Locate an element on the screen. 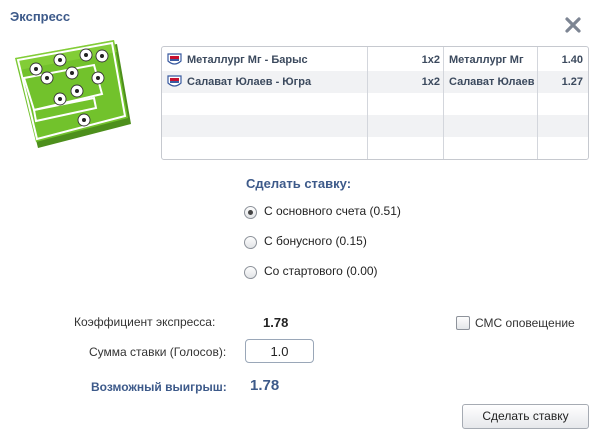 The width and height of the screenshot is (604, 439). match-teams: Металлург Мг - Барыс is located at coordinates (247, 60).